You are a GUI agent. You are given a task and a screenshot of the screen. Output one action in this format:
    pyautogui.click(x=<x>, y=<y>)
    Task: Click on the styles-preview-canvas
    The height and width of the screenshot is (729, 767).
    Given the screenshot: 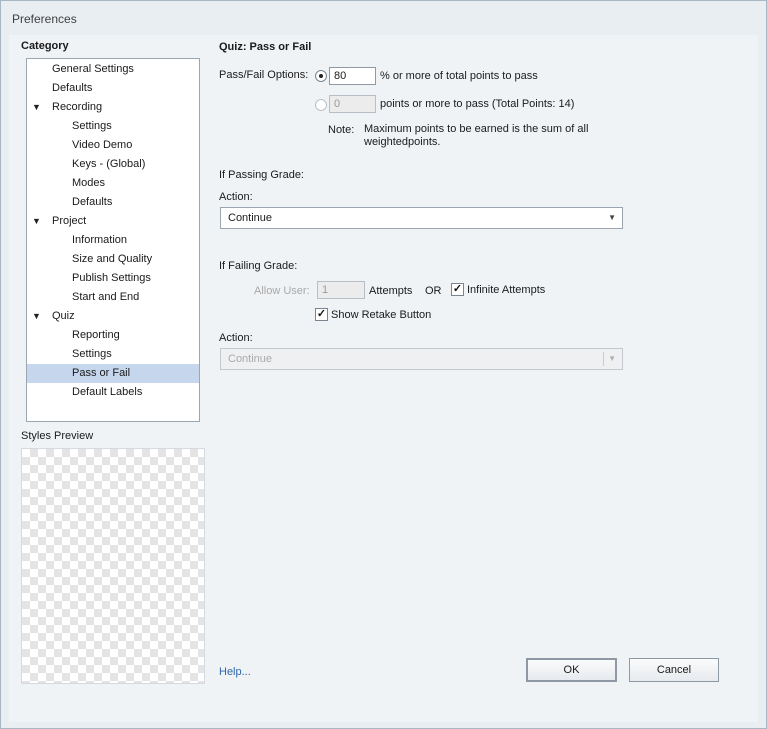 What is the action you would take?
    pyautogui.click(x=113, y=566)
    